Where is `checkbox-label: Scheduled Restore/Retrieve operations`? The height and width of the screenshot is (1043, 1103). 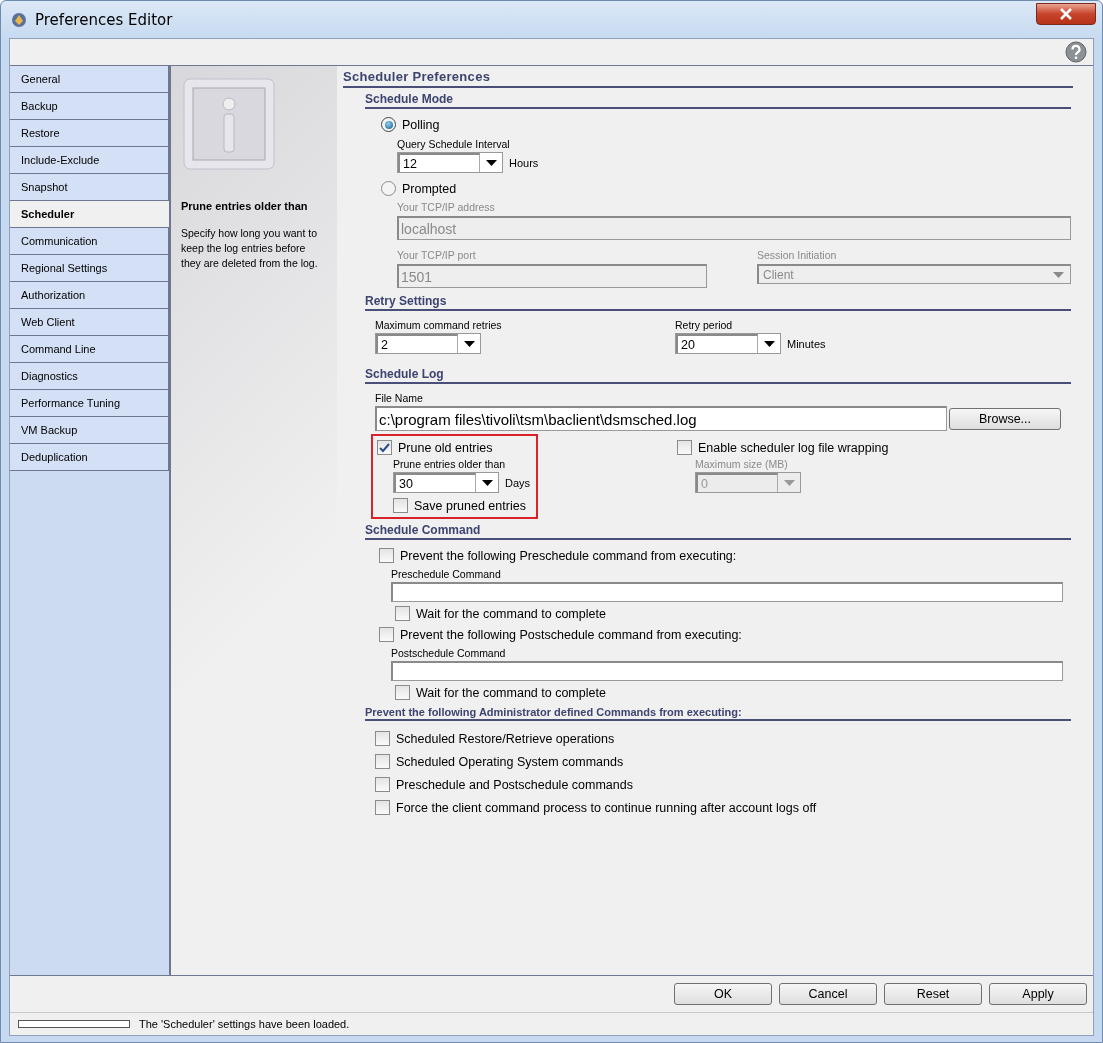
checkbox-label: Scheduled Restore/Retrieve operations is located at coordinates (505, 738).